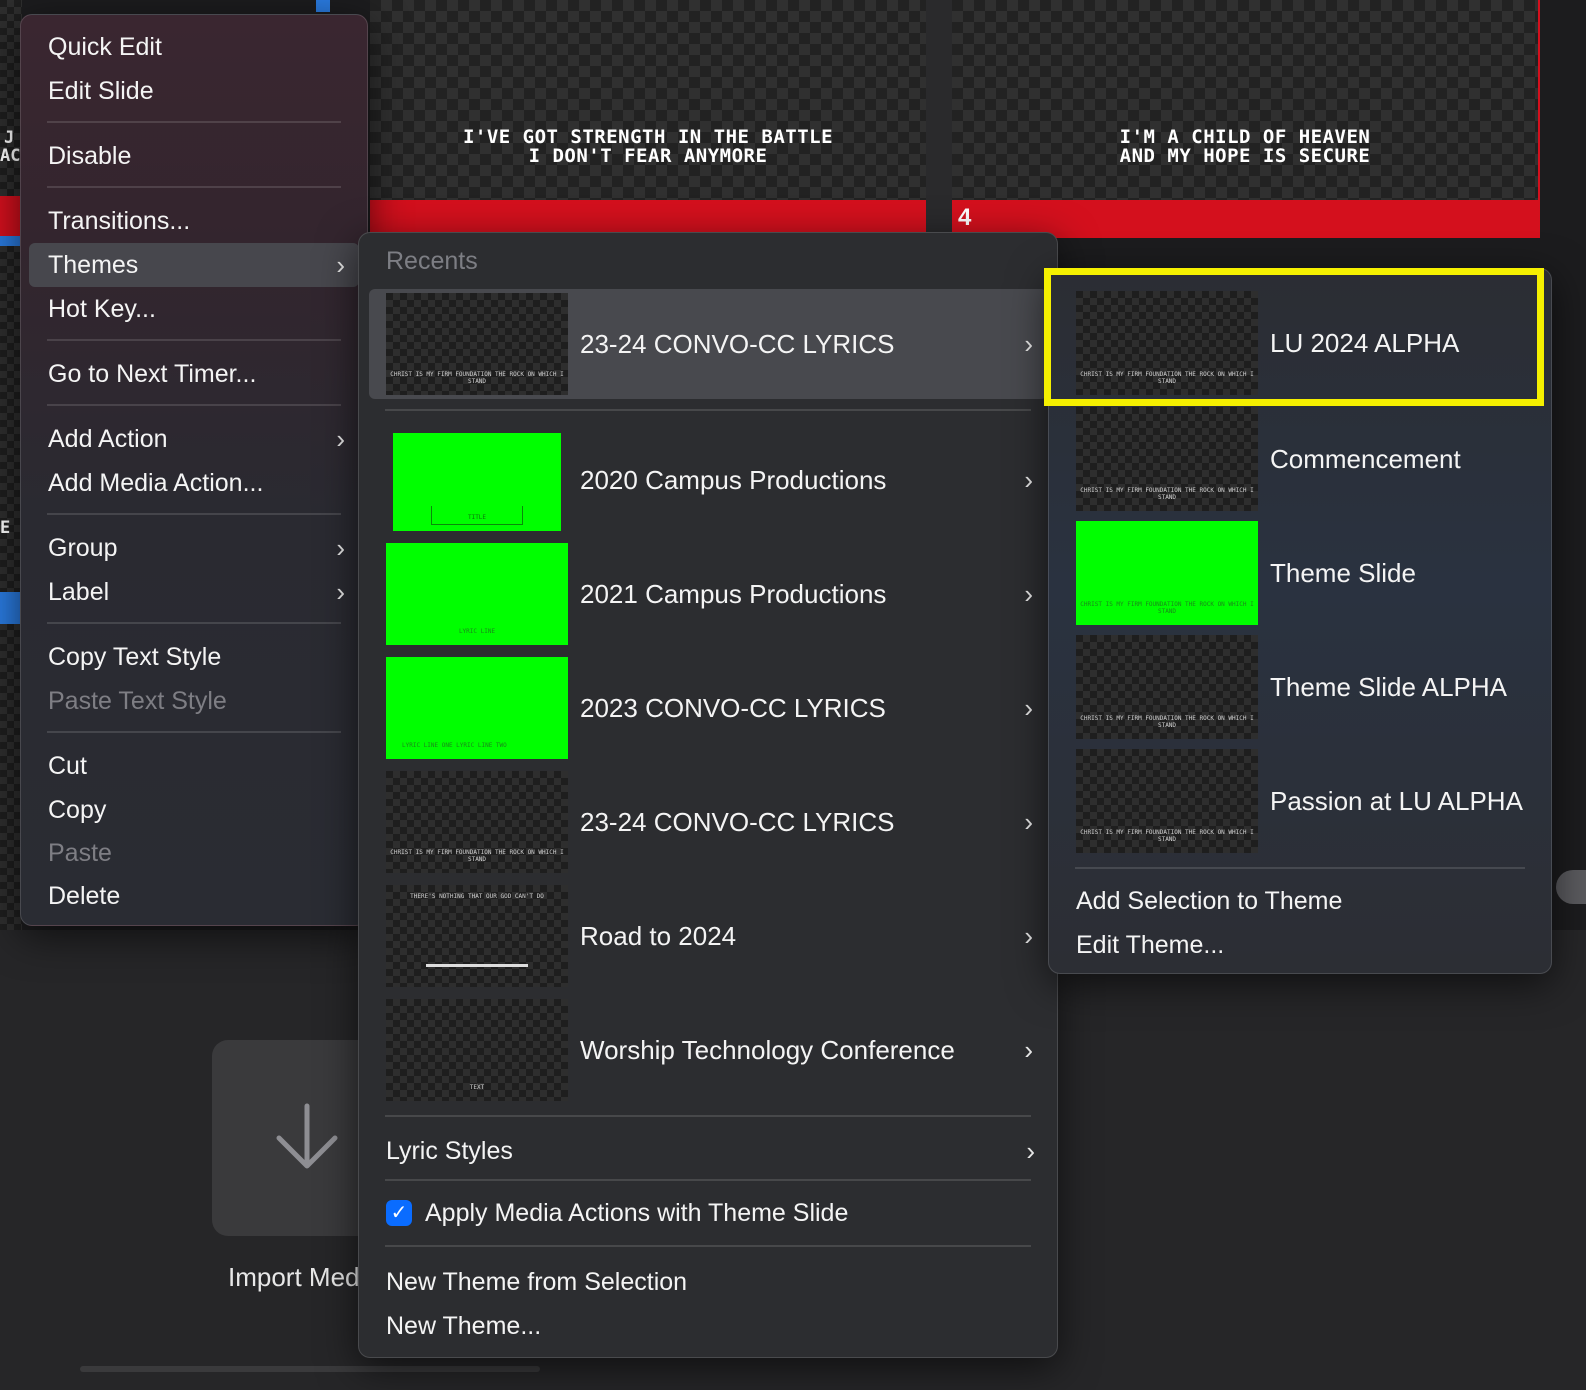  What do you see at coordinates (194, 548) in the screenshot?
I see `menu-item-group: Group ›` at bounding box center [194, 548].